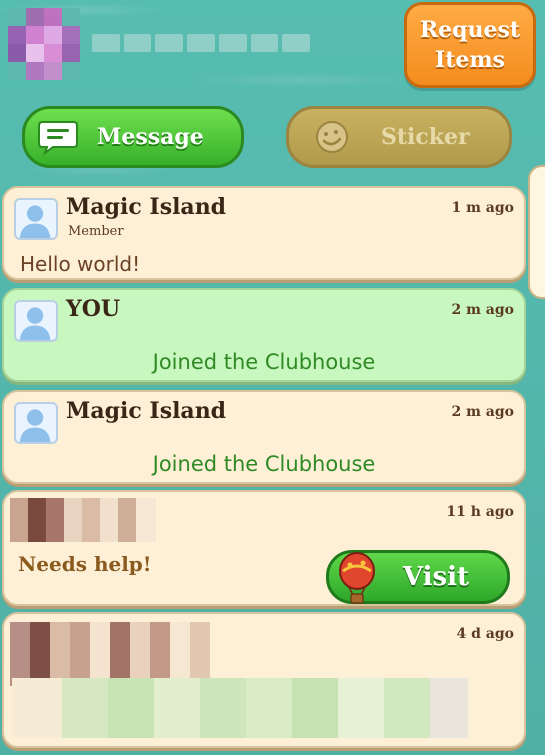 The width and height of the screenshot is (545, 755). What do you see at coordinates (85, 564) in the screenshot?
I see `help-request-text: Needs help!` at bounding box center [85, 564].